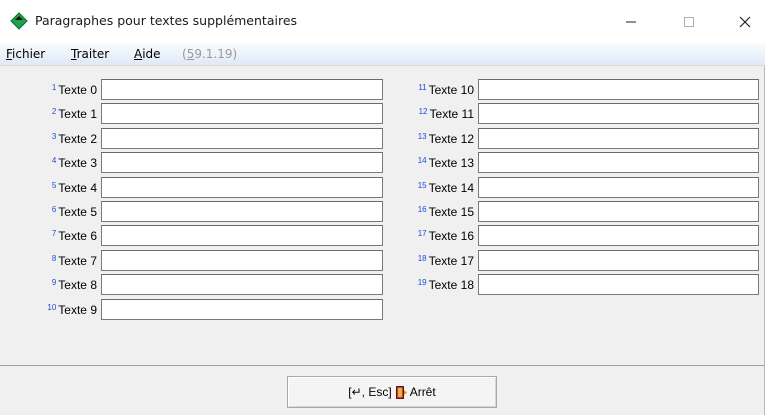  What do you see at coordinates (422, 160) in the screenshot?
I see `field-number: 14` at bounding box center [422, 160].